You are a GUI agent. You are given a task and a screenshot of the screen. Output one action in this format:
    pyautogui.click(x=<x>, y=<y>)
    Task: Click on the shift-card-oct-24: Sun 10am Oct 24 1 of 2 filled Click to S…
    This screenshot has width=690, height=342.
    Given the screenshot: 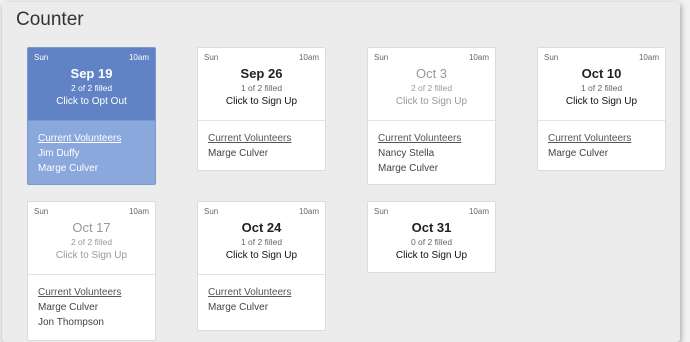 What is the action you would take?
    pyautogui.click(x=261, y=266)
    